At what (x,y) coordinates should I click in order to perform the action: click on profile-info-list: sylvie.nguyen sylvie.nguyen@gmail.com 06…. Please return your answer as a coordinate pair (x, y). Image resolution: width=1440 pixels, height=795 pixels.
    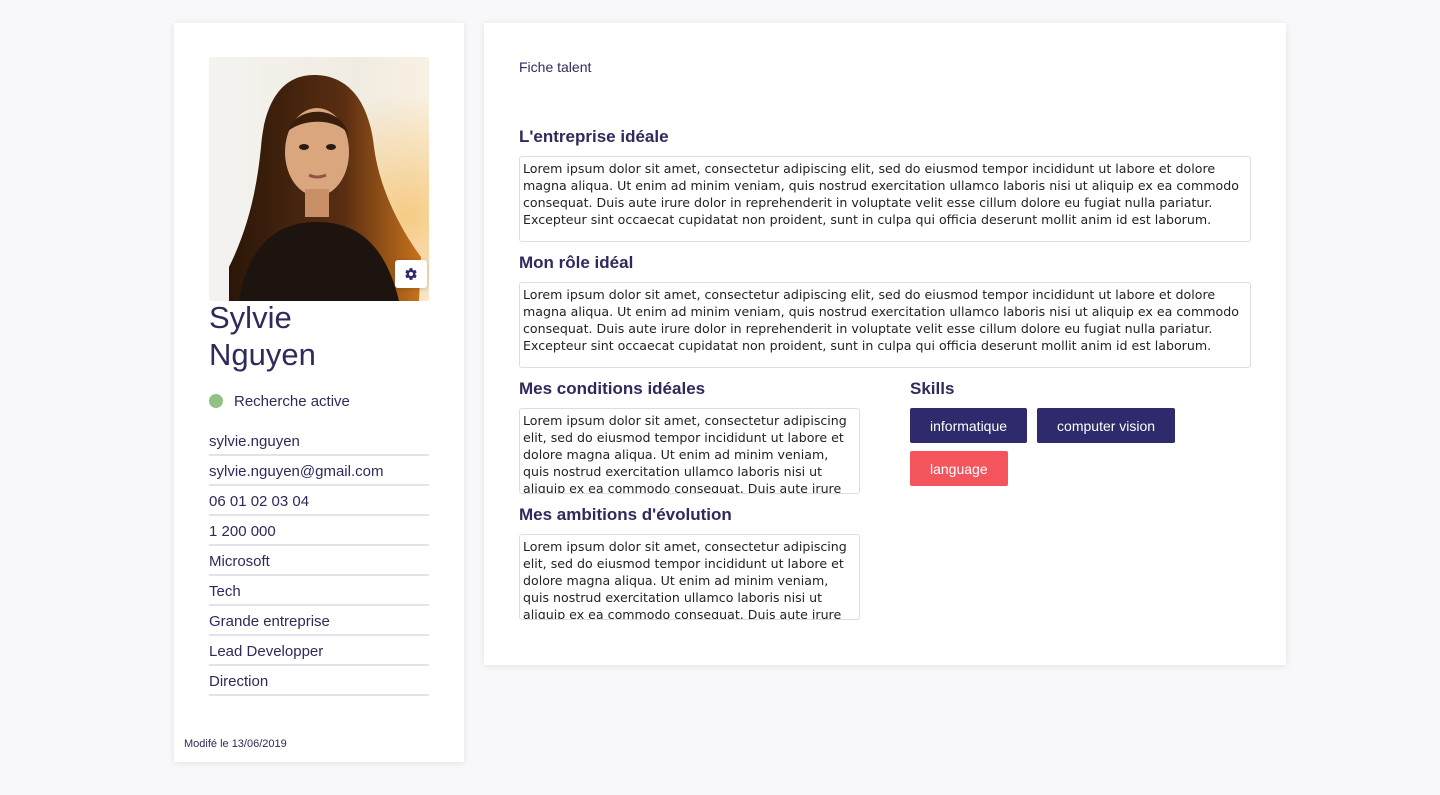
    Looking at the image, I should click on (319, 561).